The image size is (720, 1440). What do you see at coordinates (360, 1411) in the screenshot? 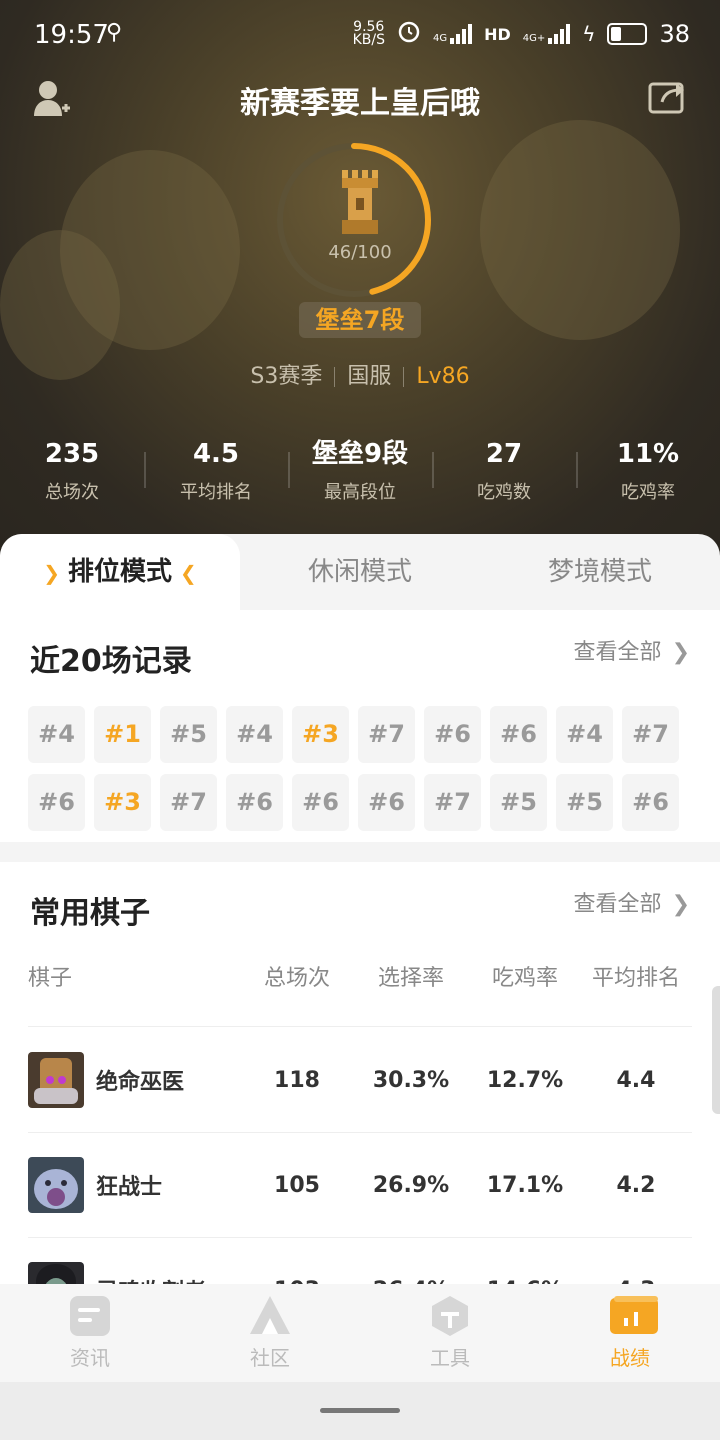
I see `home-indicator` at bounding box center [360, 1411].